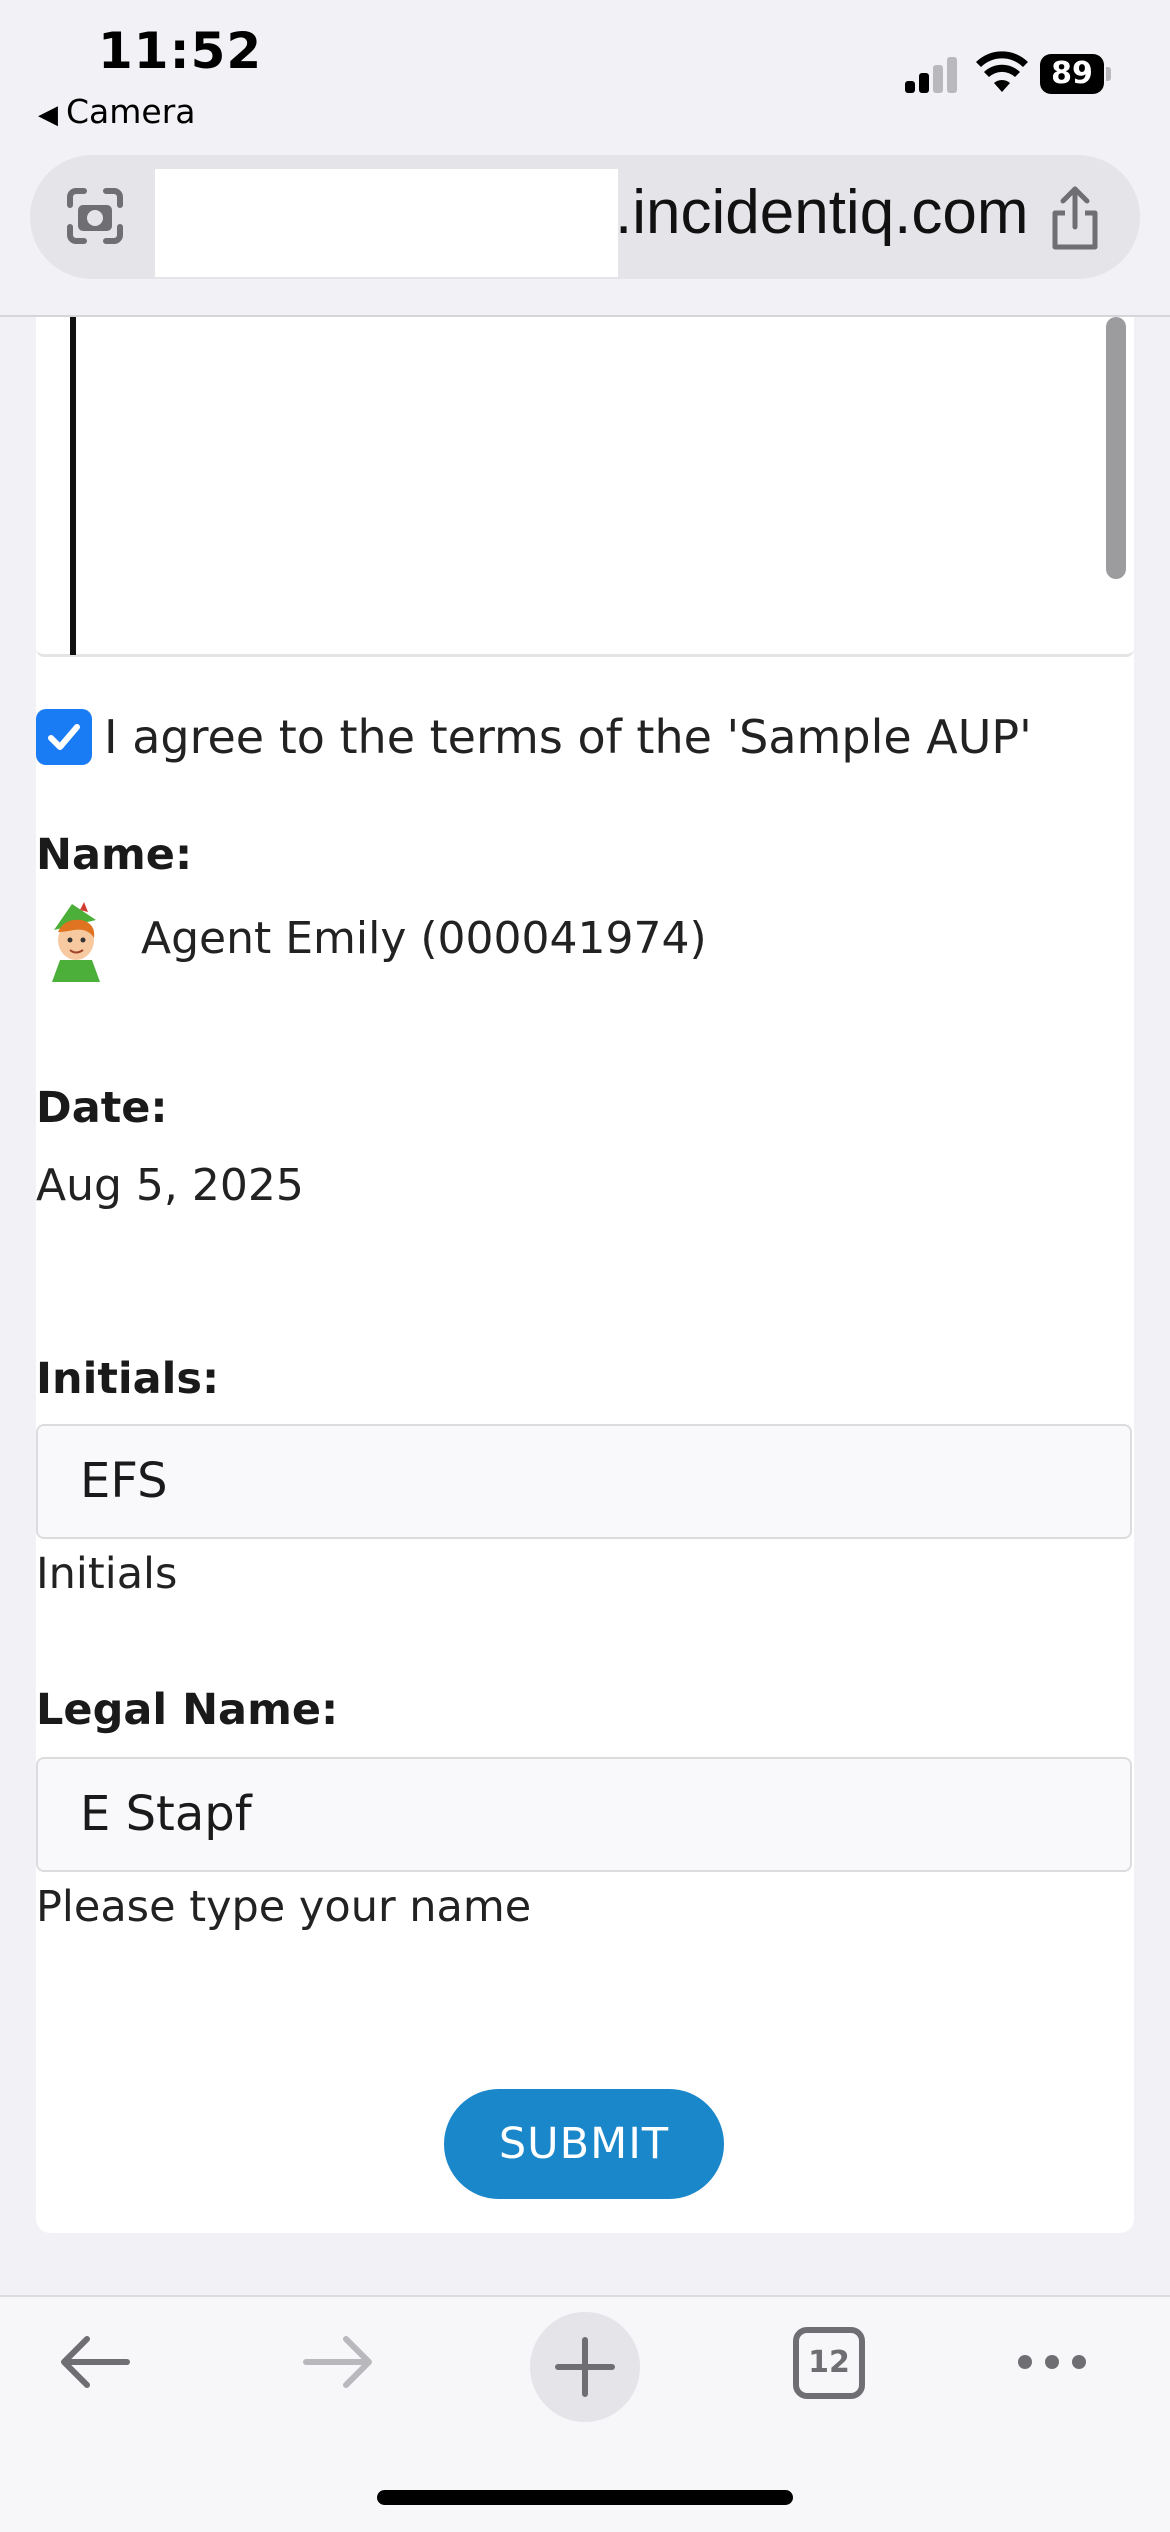 Image resolution: width=1170 pixels, height=2532 pixels. Describe the element at coordinates (284, 1907) in the screenshot. I see `legal-name-helper: Please type your name` at that location.